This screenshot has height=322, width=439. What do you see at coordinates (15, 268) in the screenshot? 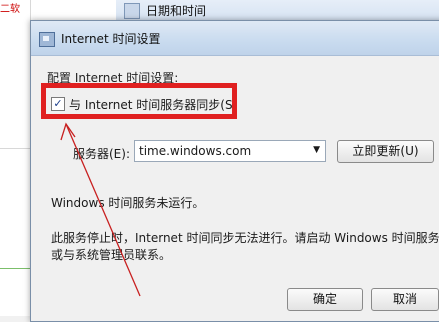
I see `background-green-line` at bounding box center [15, 268].